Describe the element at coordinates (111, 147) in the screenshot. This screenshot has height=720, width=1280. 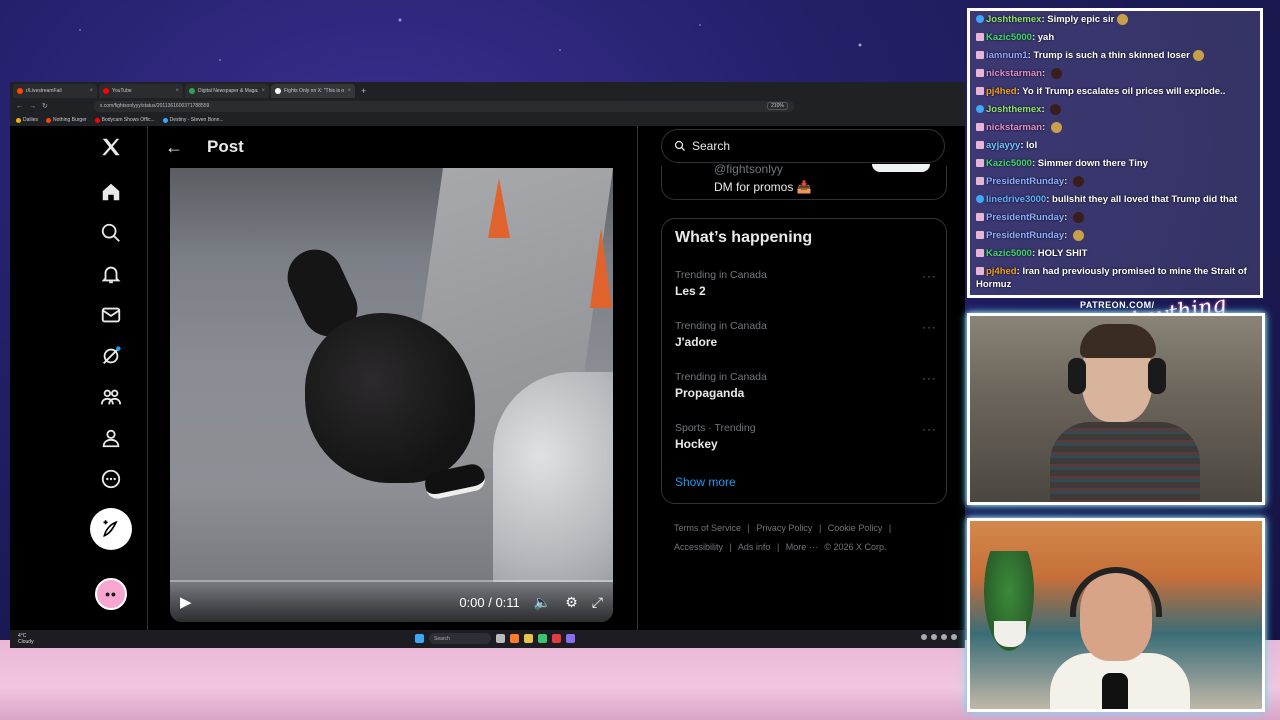
I see `x-logo-icon` at that location.